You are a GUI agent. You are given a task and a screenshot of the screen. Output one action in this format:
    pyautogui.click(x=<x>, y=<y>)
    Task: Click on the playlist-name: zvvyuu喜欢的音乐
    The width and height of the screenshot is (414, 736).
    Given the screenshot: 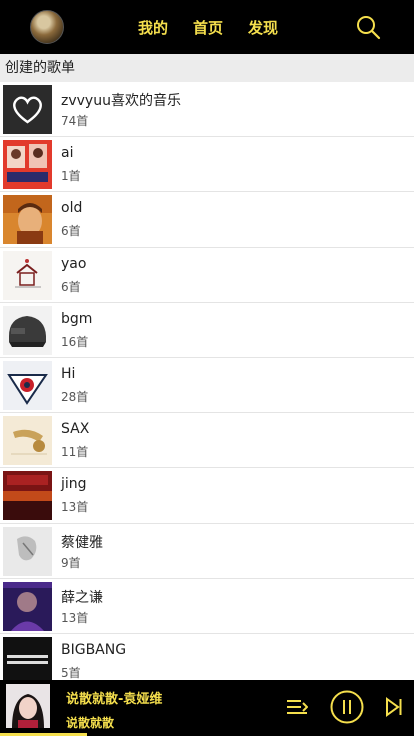 What is the action you would take?
    pyautogui.click(x=121, y=101)
    